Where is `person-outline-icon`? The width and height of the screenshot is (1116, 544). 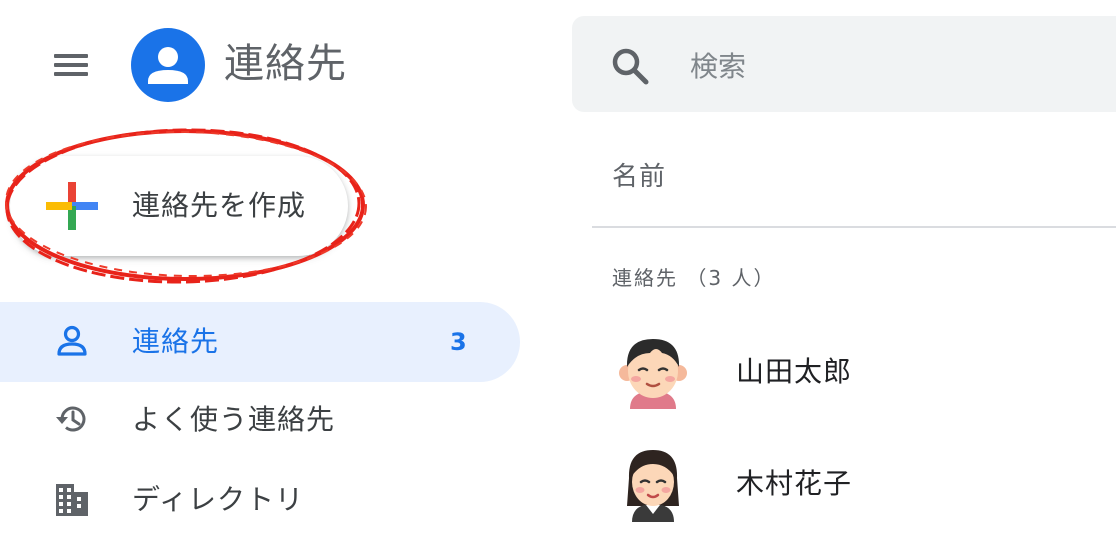
person-outline-icon is located at coordinates (72, 341).